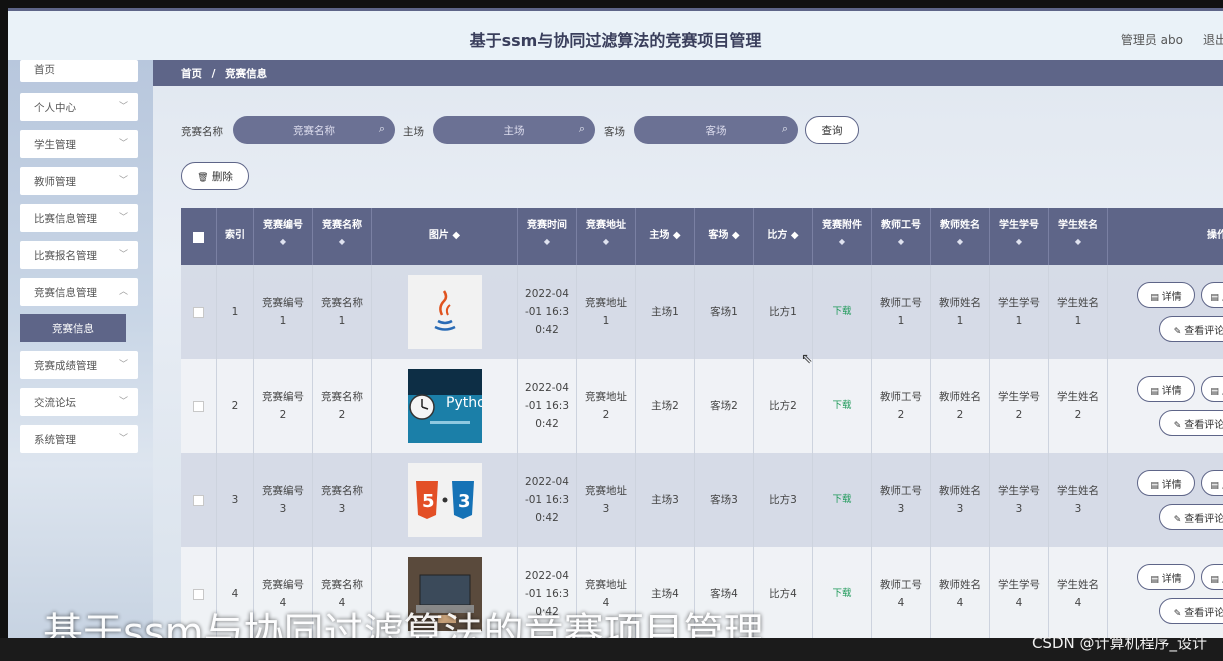 Image resolution: width=1223 pixels, height=661 pixels. Describe the element at coordinates (235, 406) in the screenshot. I see `cell-index-text: 2` at that location.